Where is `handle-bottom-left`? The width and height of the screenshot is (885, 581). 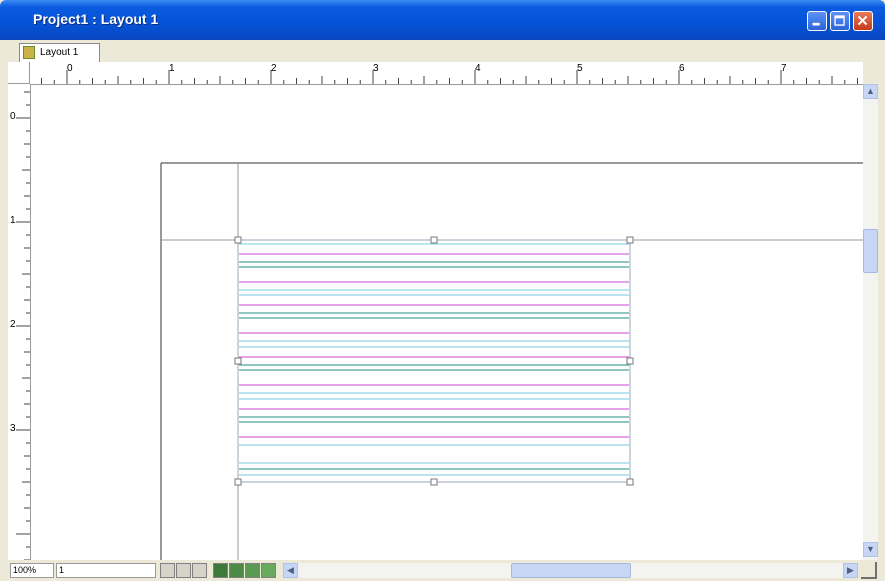
handle-bottom-left is located at coordinates (238, 482).